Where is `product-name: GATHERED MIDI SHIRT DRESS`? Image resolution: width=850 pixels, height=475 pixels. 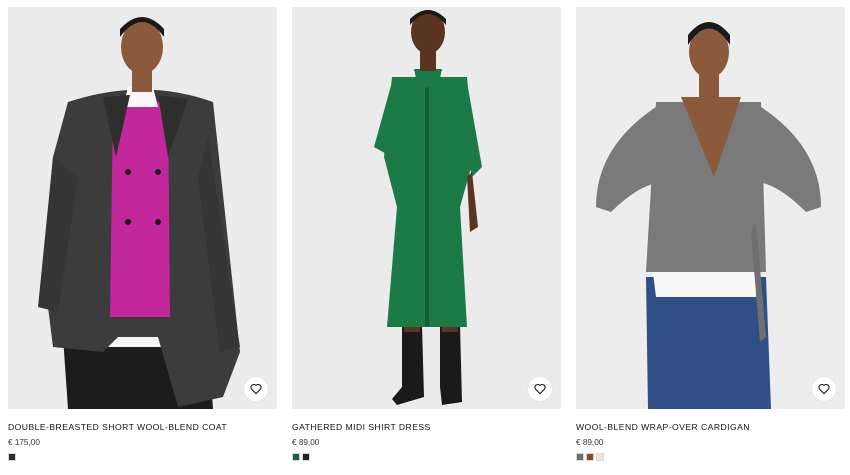
product-name: GATHERED MIDI SHIRT DRESS is located at coordinates (426, 427).